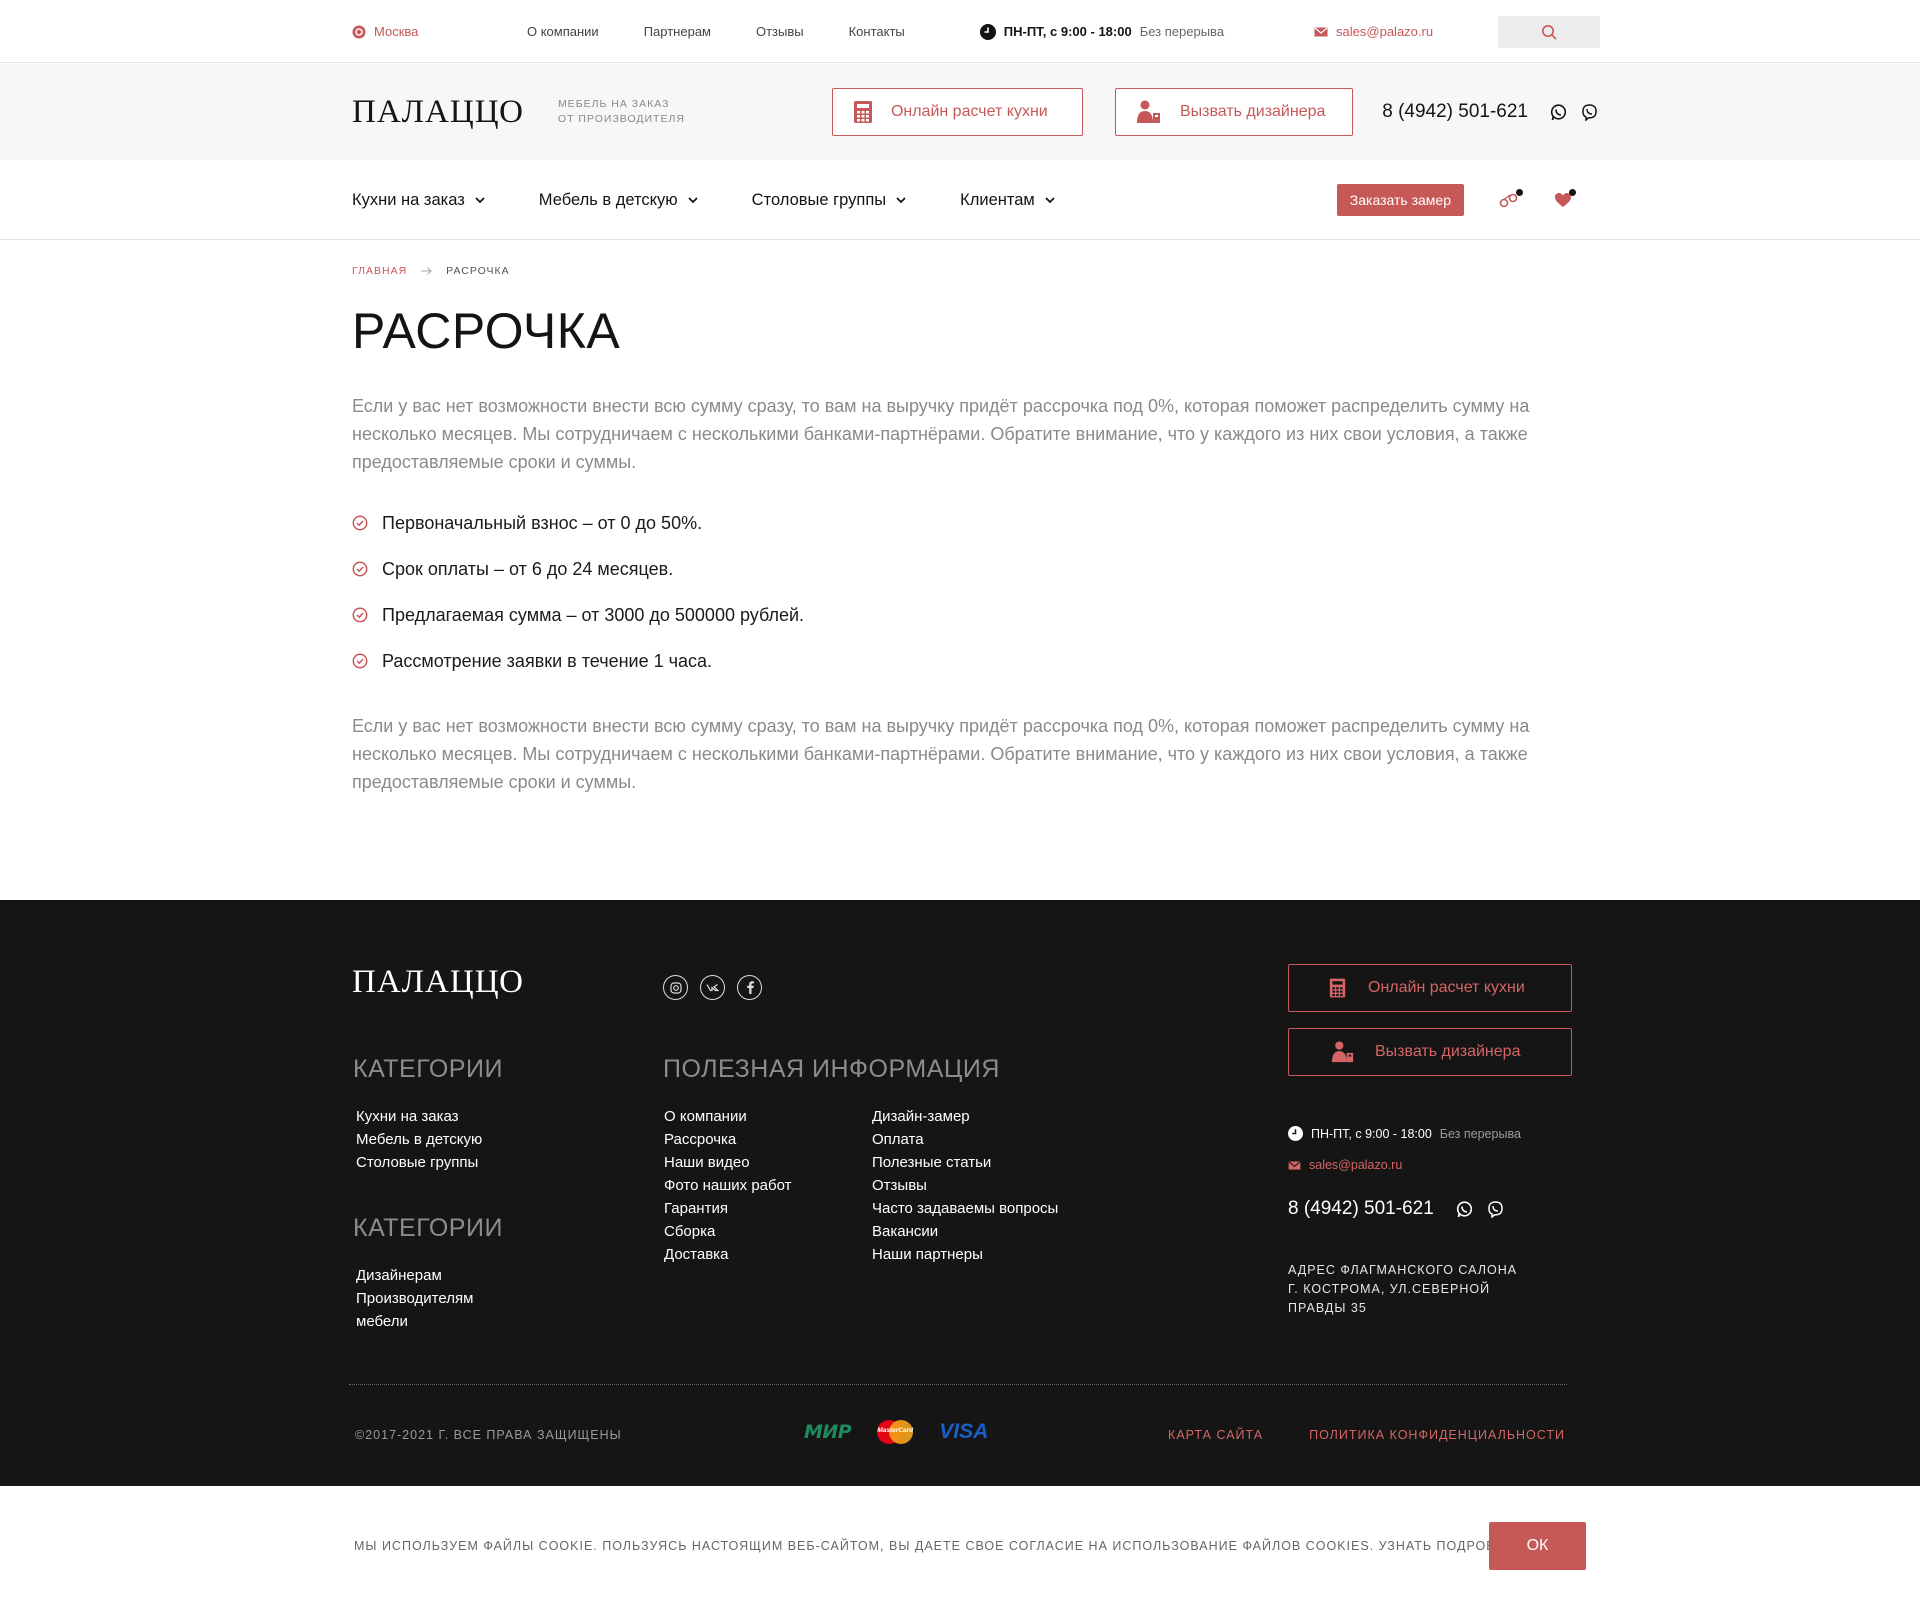  What do you see at coordinates (780, 31) in the screenshot?
I see `top-nav-reviews: Отзывы` at bounding box center [780, 31].